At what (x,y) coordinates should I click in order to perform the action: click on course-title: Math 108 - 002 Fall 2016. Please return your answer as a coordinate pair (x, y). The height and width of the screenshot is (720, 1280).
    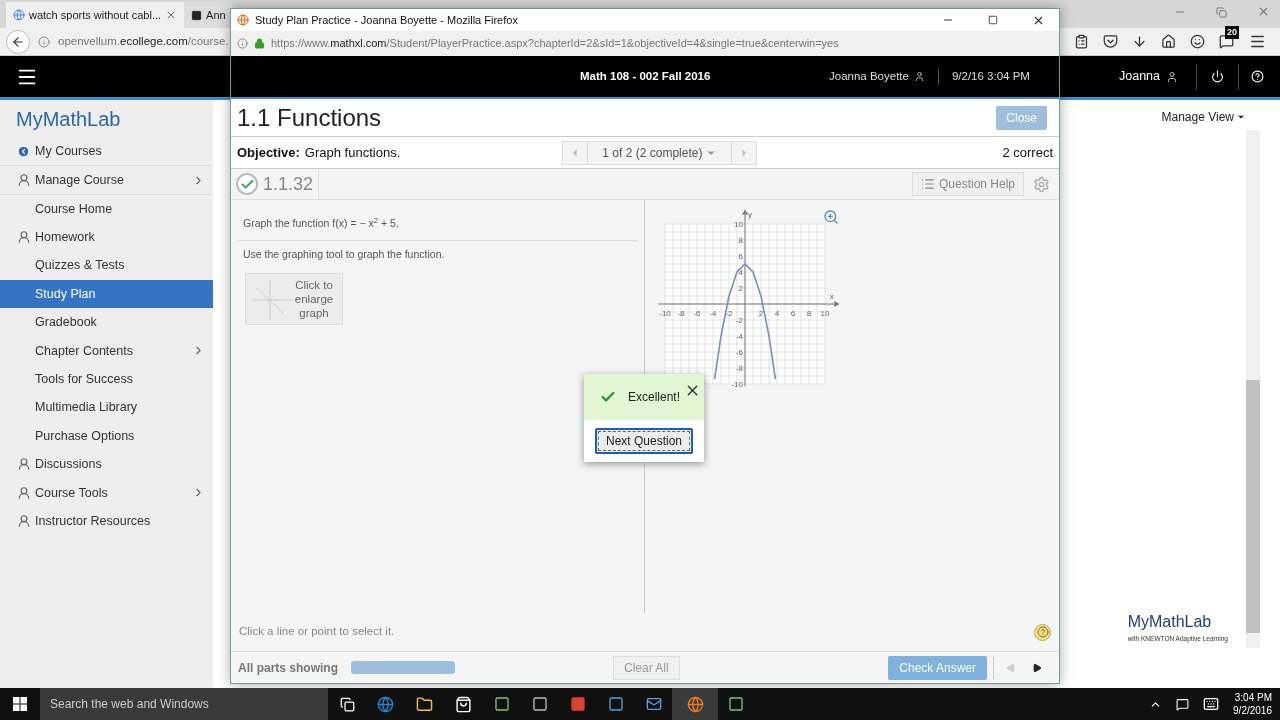
    Looking at the image, I should click on (646, 76).